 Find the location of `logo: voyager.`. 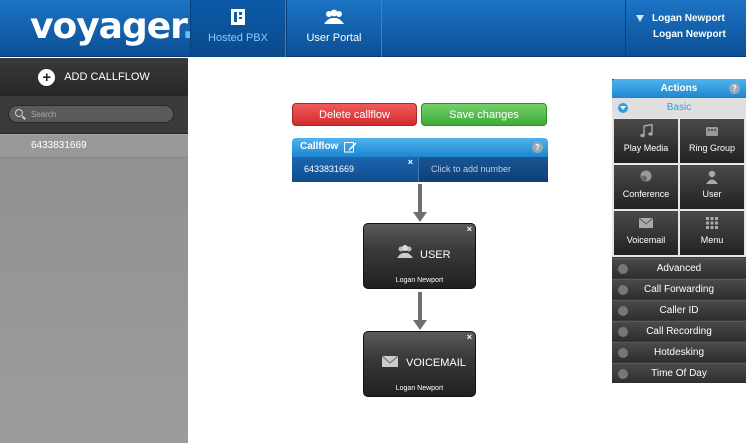

logo: voyager. is located at coordinates (112, 26).